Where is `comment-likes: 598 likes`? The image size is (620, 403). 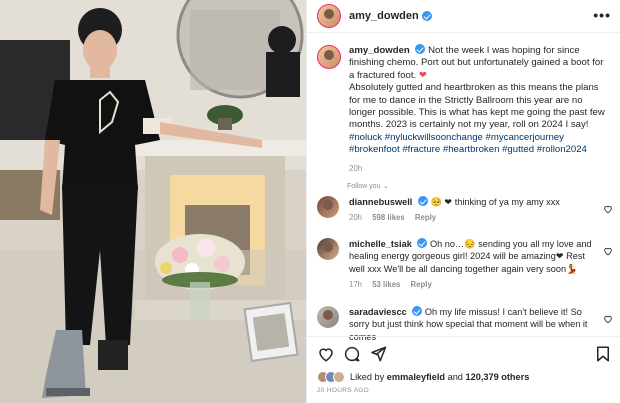
comment-likes: 598 likes is located at coordinates (388, 217).